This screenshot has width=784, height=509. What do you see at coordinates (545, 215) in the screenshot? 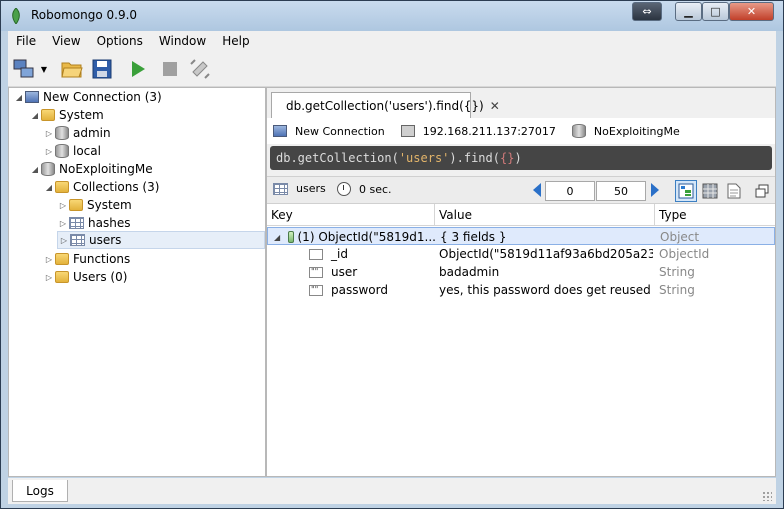
I see `column-value: Value` at bounding box center [545, 215].